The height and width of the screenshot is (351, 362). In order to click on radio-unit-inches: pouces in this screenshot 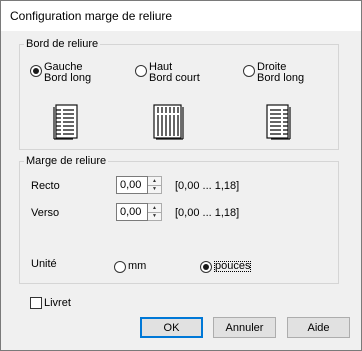, I will do `click(226, 265)`.